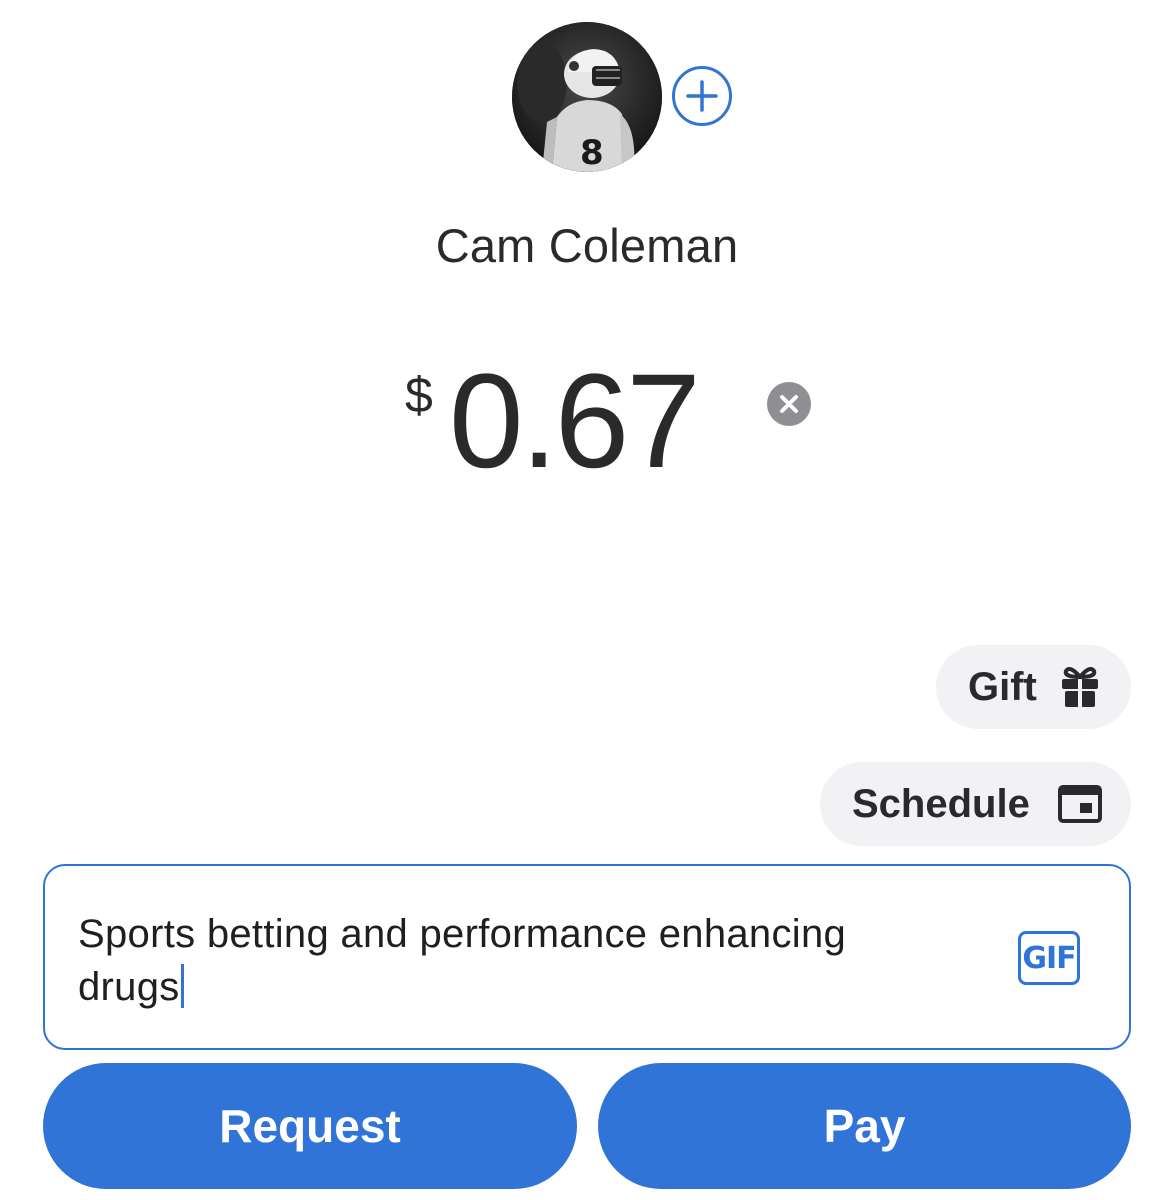 This screenshot has height=1200, width=1174. I want to click on gift-button: Gift, so click(1033, 687).